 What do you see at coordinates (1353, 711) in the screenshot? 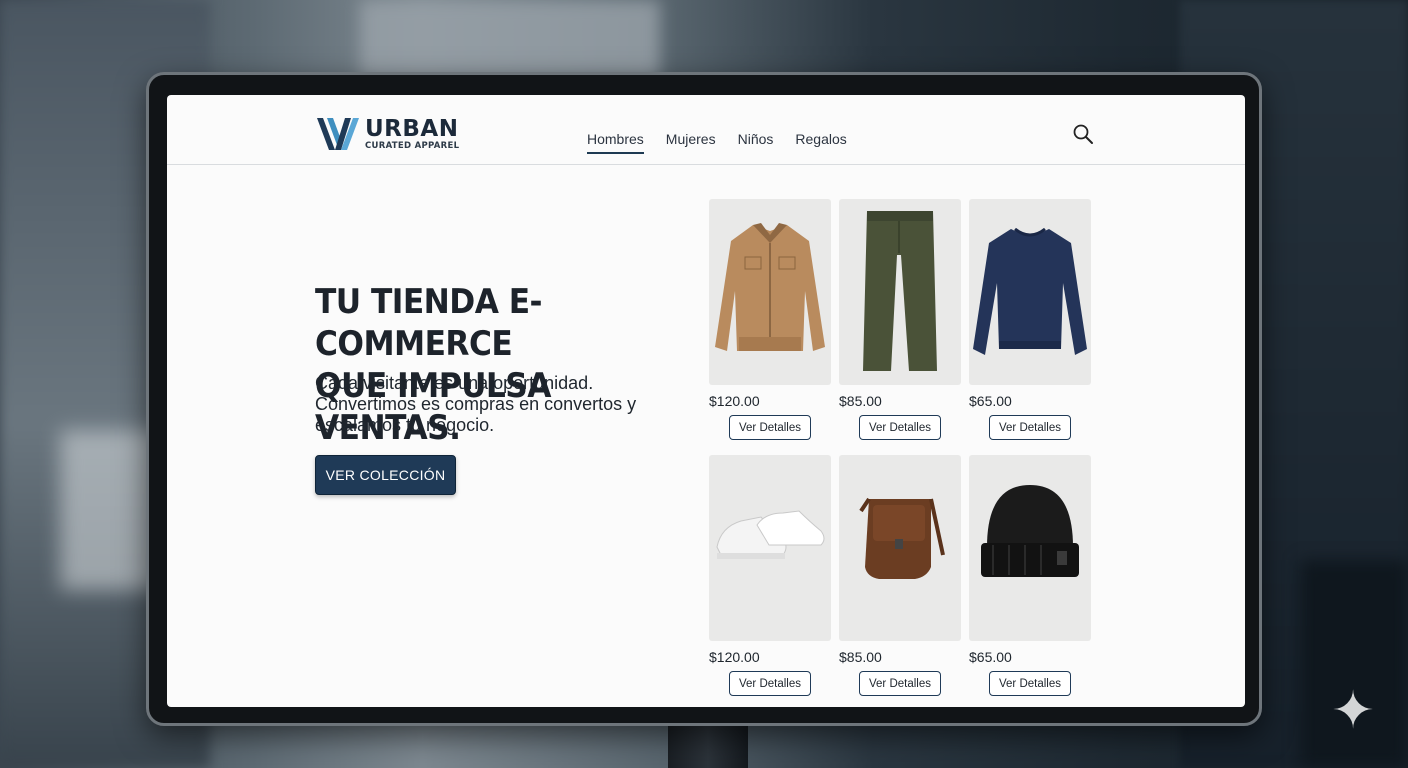
I see `sparkle-icon: ✦` at bounding box center [1353, 711].